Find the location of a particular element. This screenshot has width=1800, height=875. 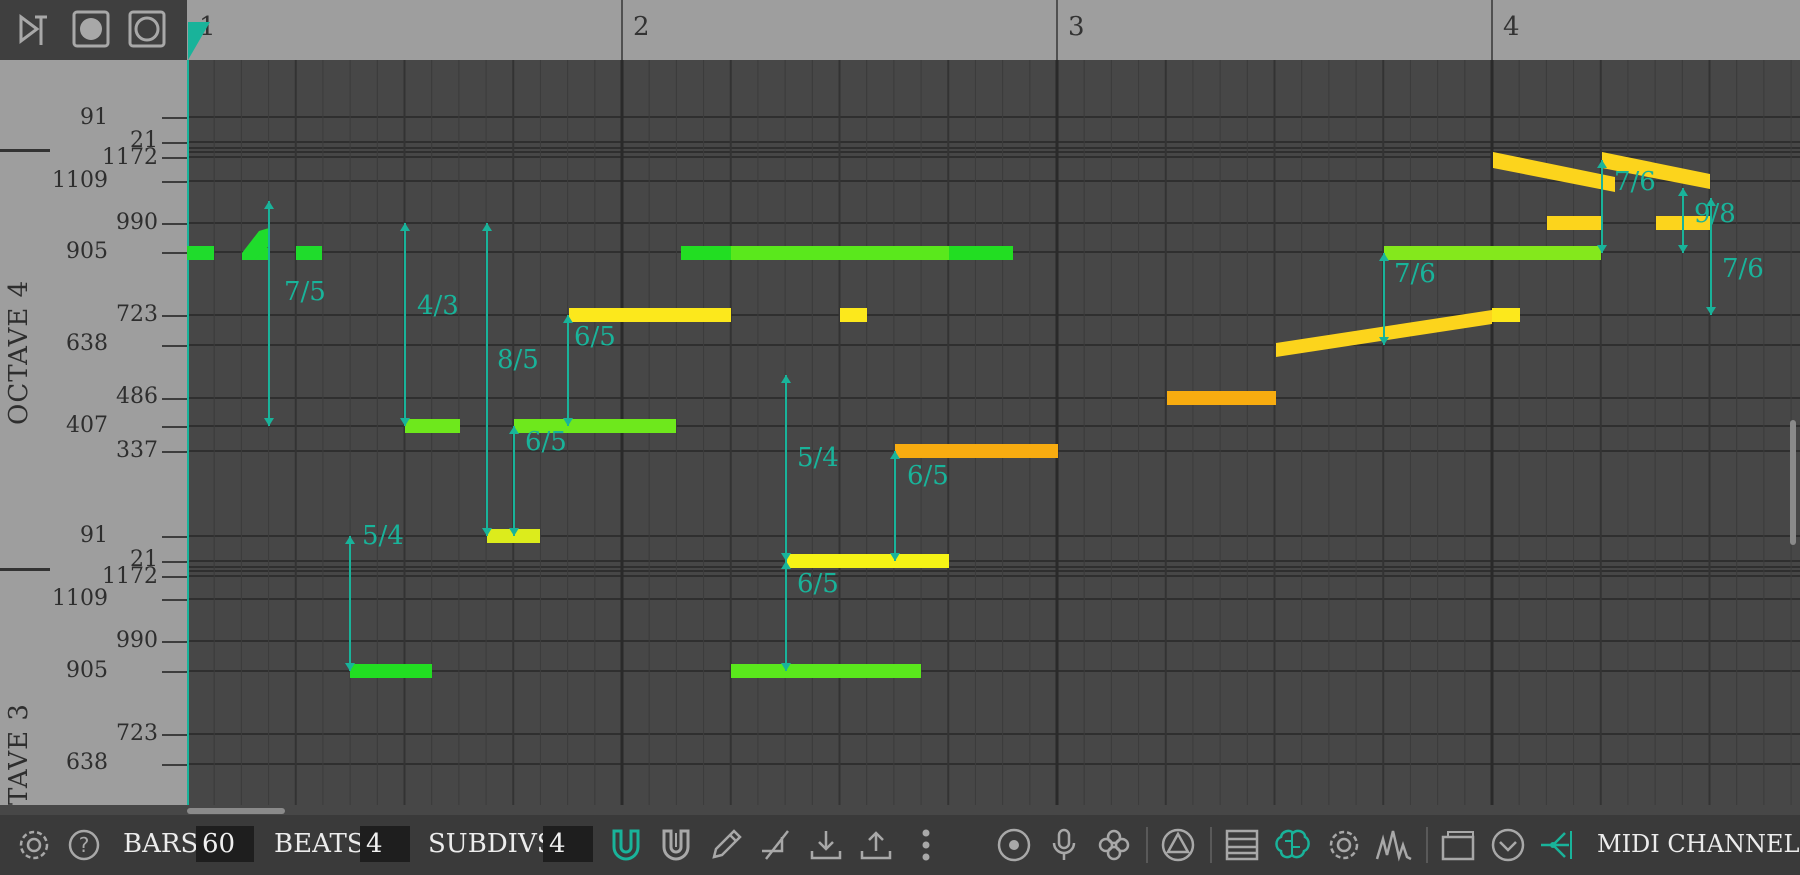

beats-input is located at coordinates (385, 844).